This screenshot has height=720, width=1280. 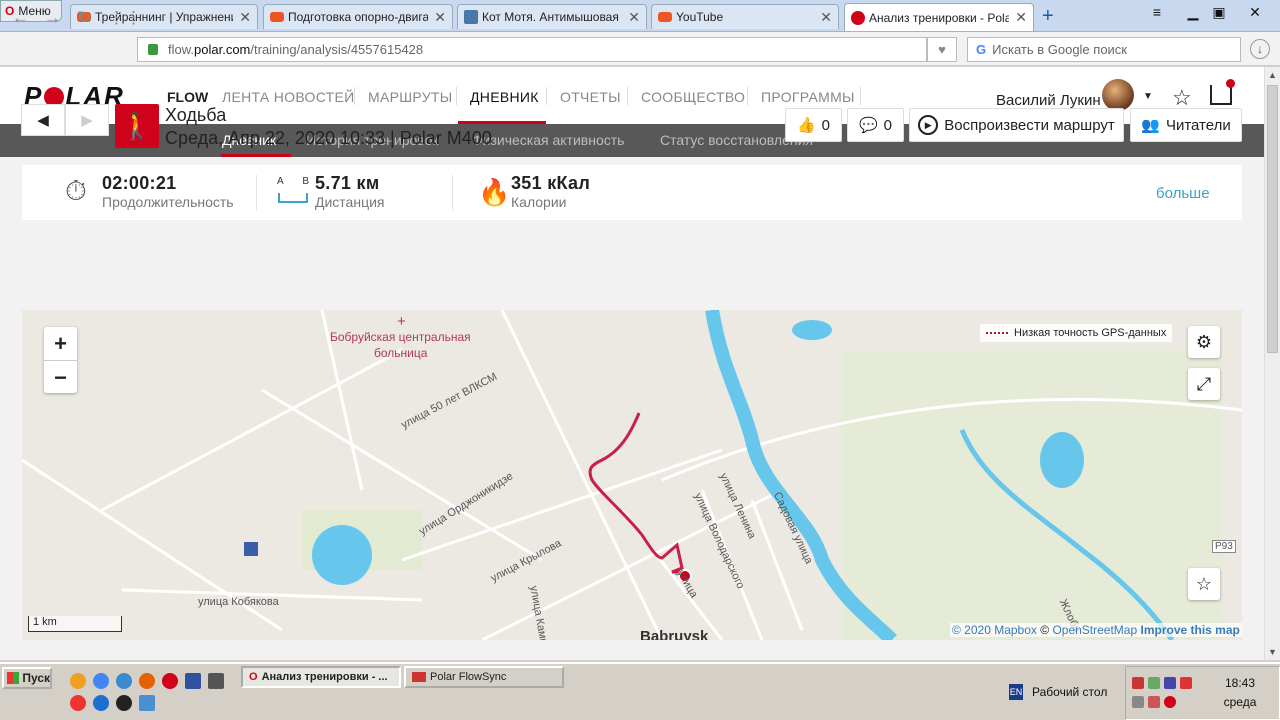 What do you see at coordinates (52, 18) in the screenshot?
I see `forward-icon: →` at bounding box center [52, 18].